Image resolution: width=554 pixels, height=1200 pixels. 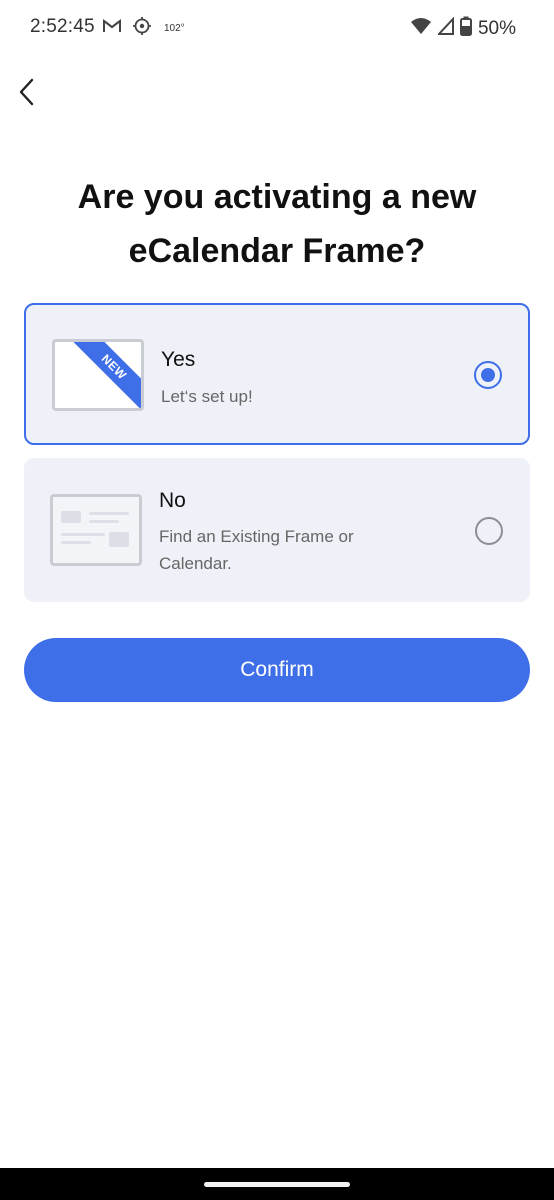 I want to click on status-temperature: 102°, so click(x=174, y=28).